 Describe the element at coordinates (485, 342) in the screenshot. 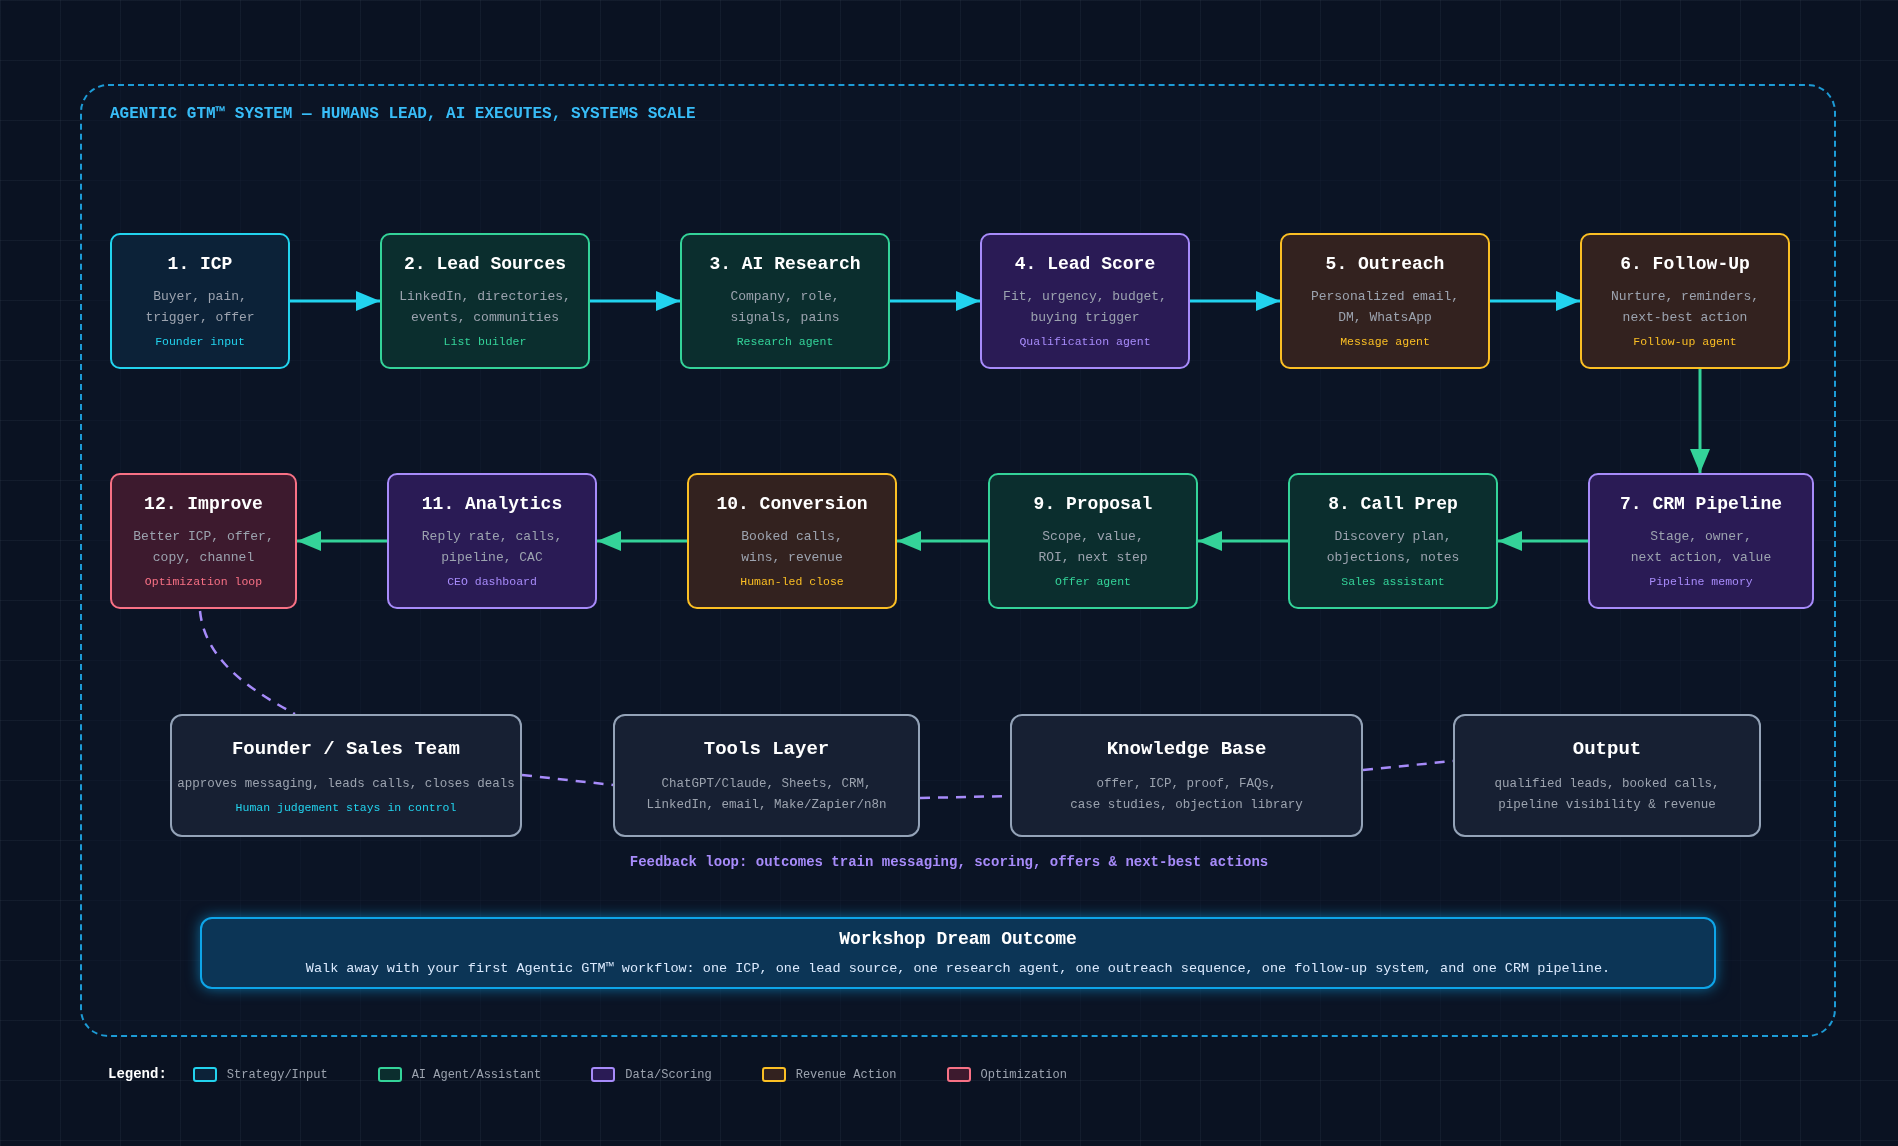

I see `step-role: List builder` at that location.